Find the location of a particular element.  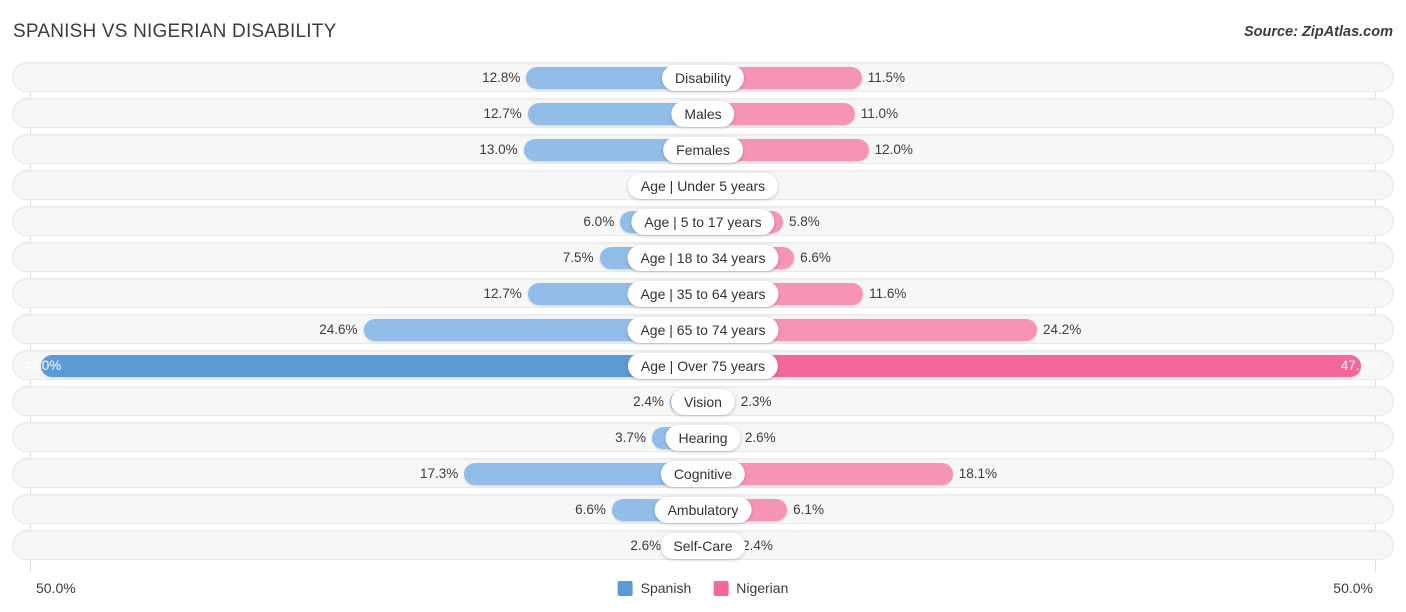

legend-item: Spanish is located at coordinates (654, 588).